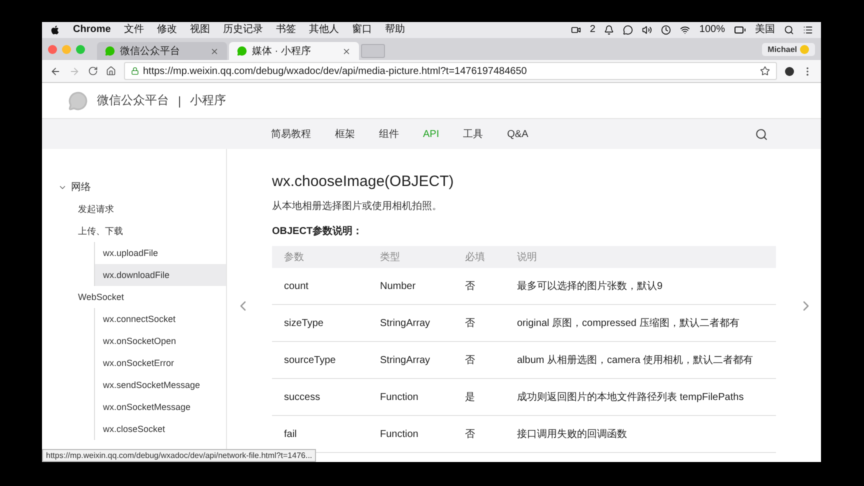 The image size is (864, 486). What do you see at coordinates (200, 30) in the screenshot?
I see `menu-item: 视图` at bounding box center [200, 30].